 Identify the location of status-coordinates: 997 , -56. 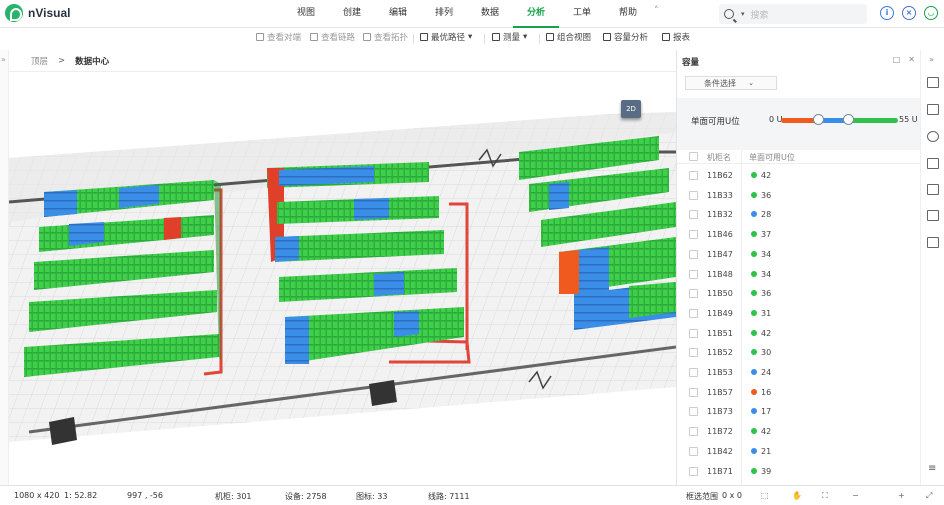
(145, 495).